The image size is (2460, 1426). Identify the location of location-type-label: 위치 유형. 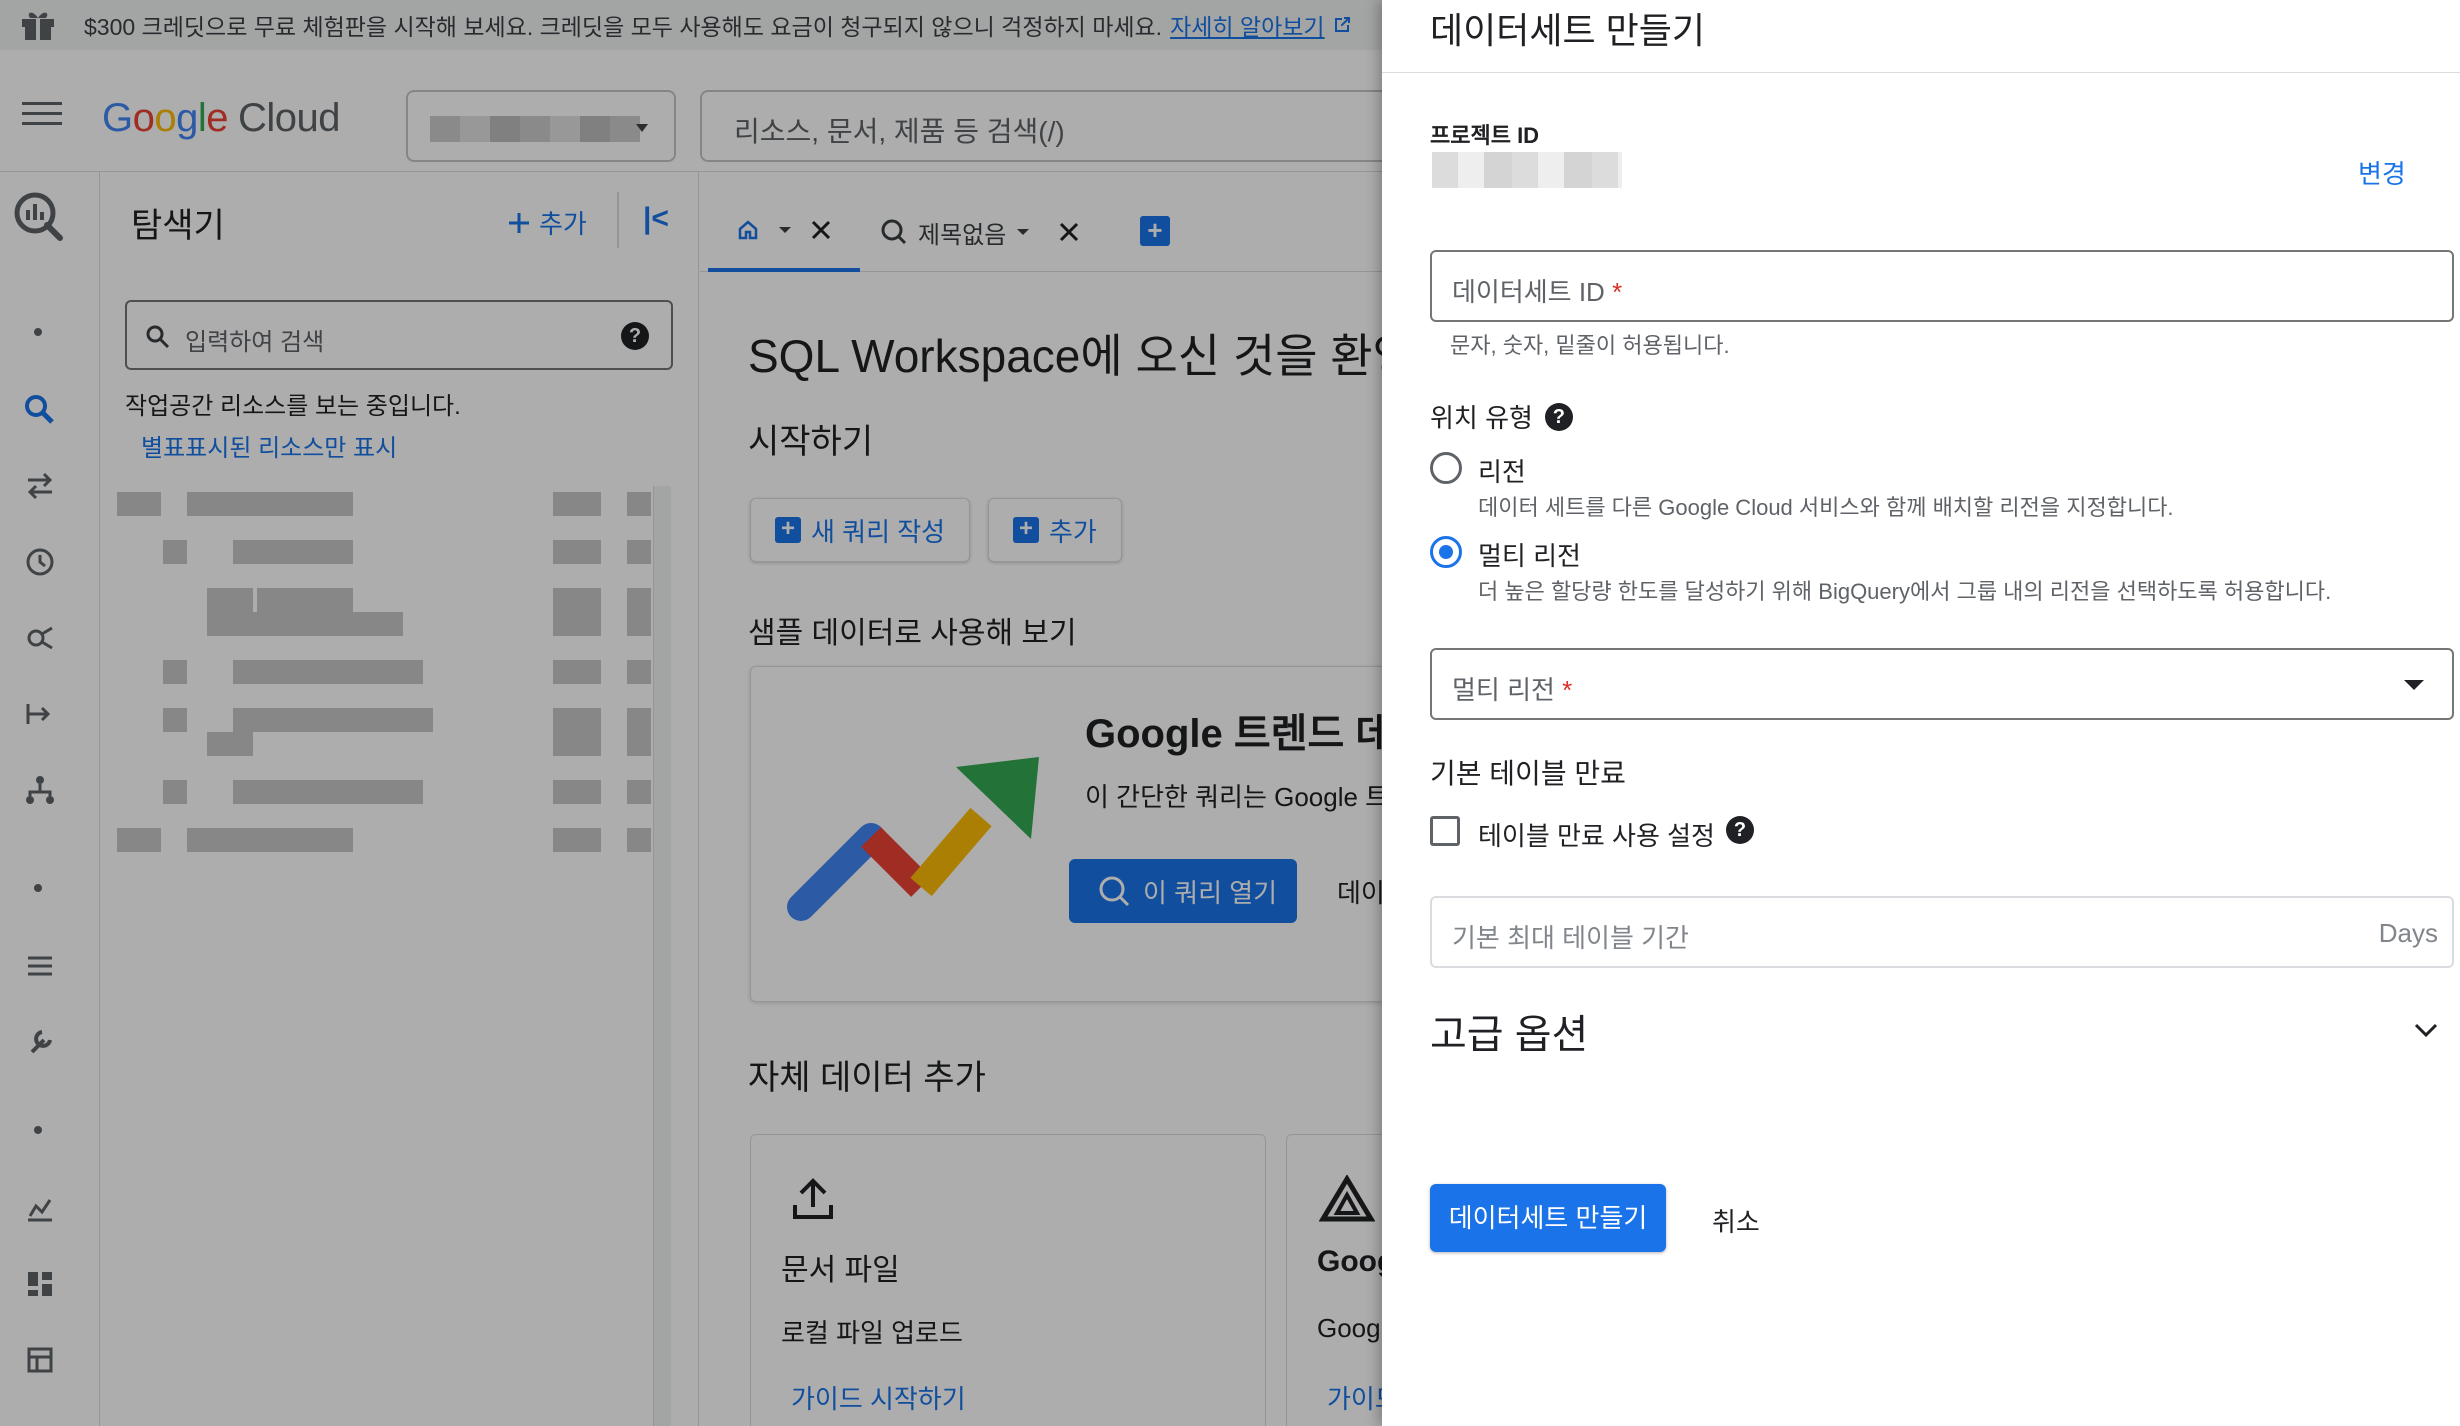
(1481, 418).